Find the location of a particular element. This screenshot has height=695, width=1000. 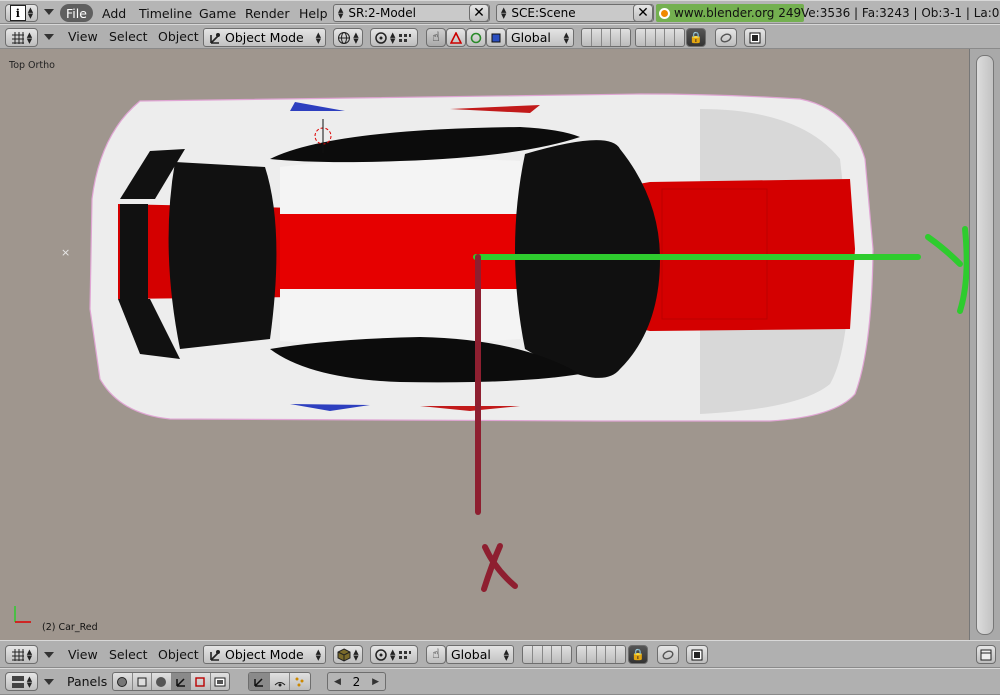

menu-panels: Panels is located at coordinates (87, 681).